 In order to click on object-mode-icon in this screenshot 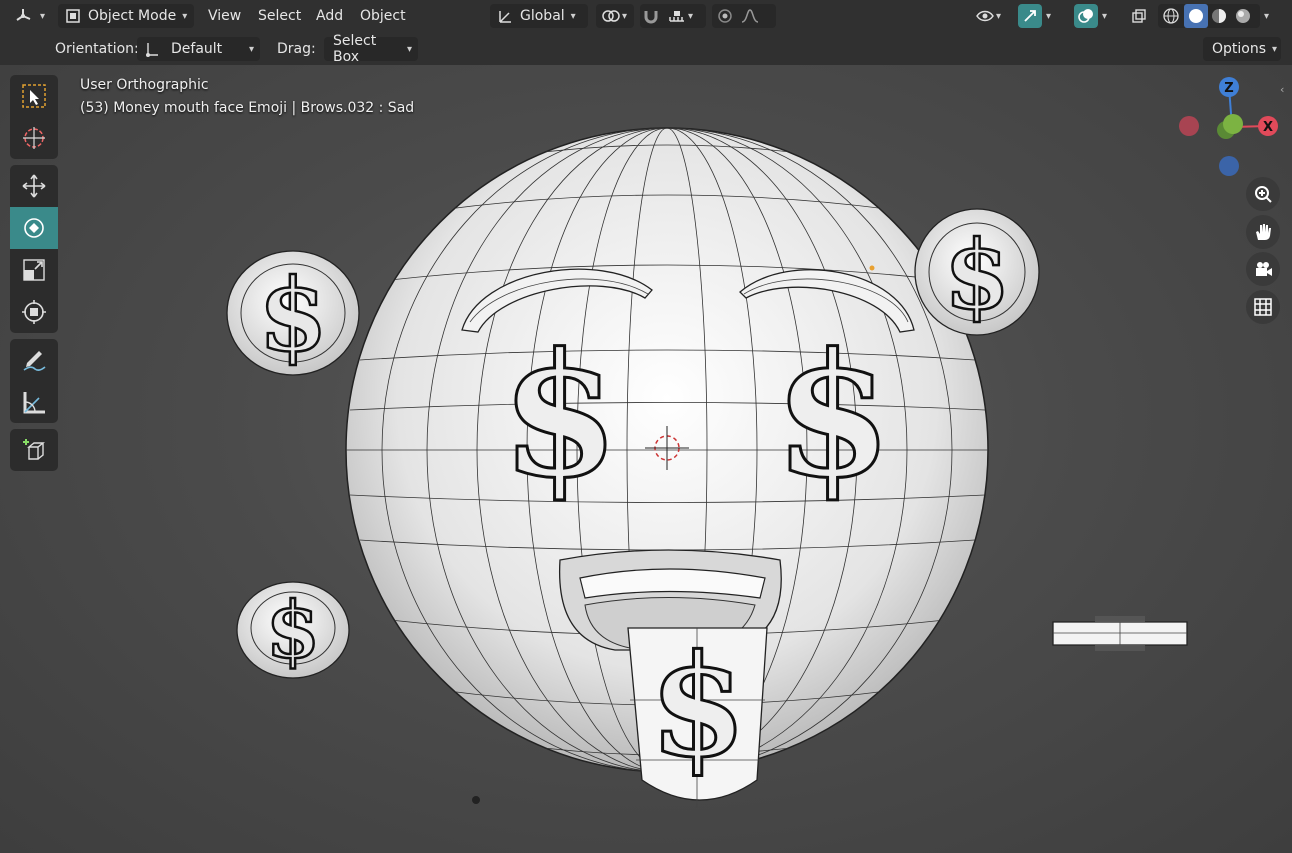, I will do `click(73, 16)`.